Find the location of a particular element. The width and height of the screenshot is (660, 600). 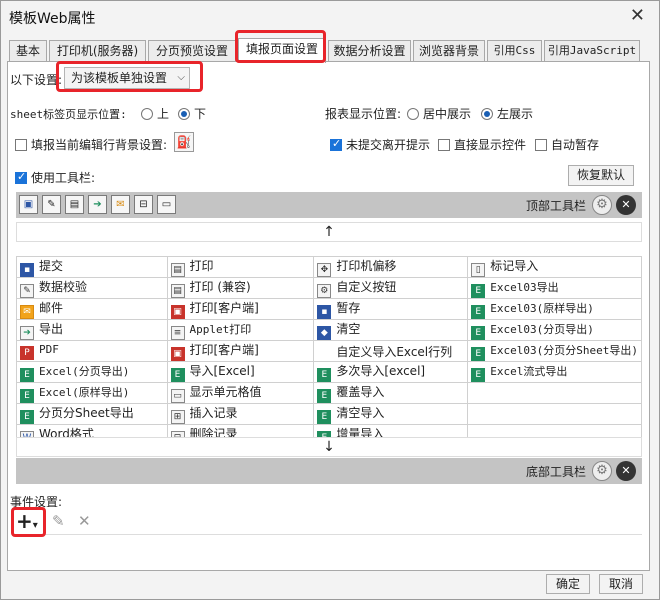

grid-item-clear: ◆ 清空 is located at coordinates (391, 330).